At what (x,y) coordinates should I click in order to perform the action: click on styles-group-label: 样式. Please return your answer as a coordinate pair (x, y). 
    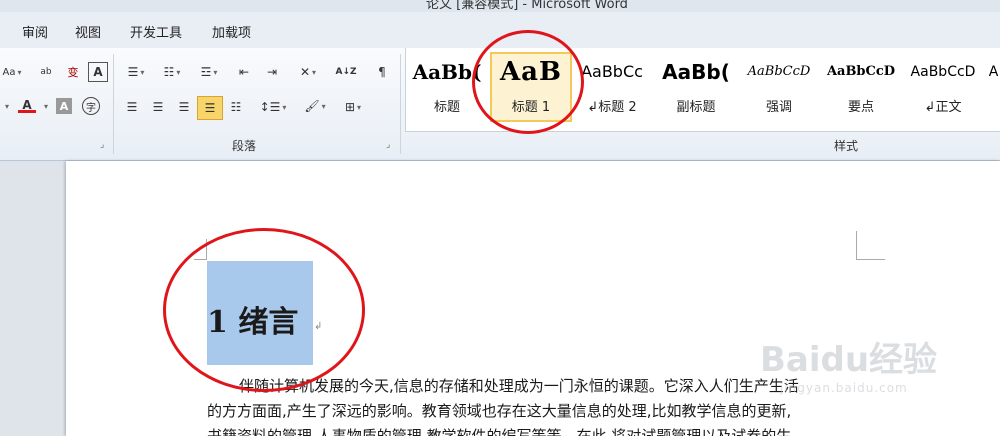
    Looking at the image, I should click on (846, 146).